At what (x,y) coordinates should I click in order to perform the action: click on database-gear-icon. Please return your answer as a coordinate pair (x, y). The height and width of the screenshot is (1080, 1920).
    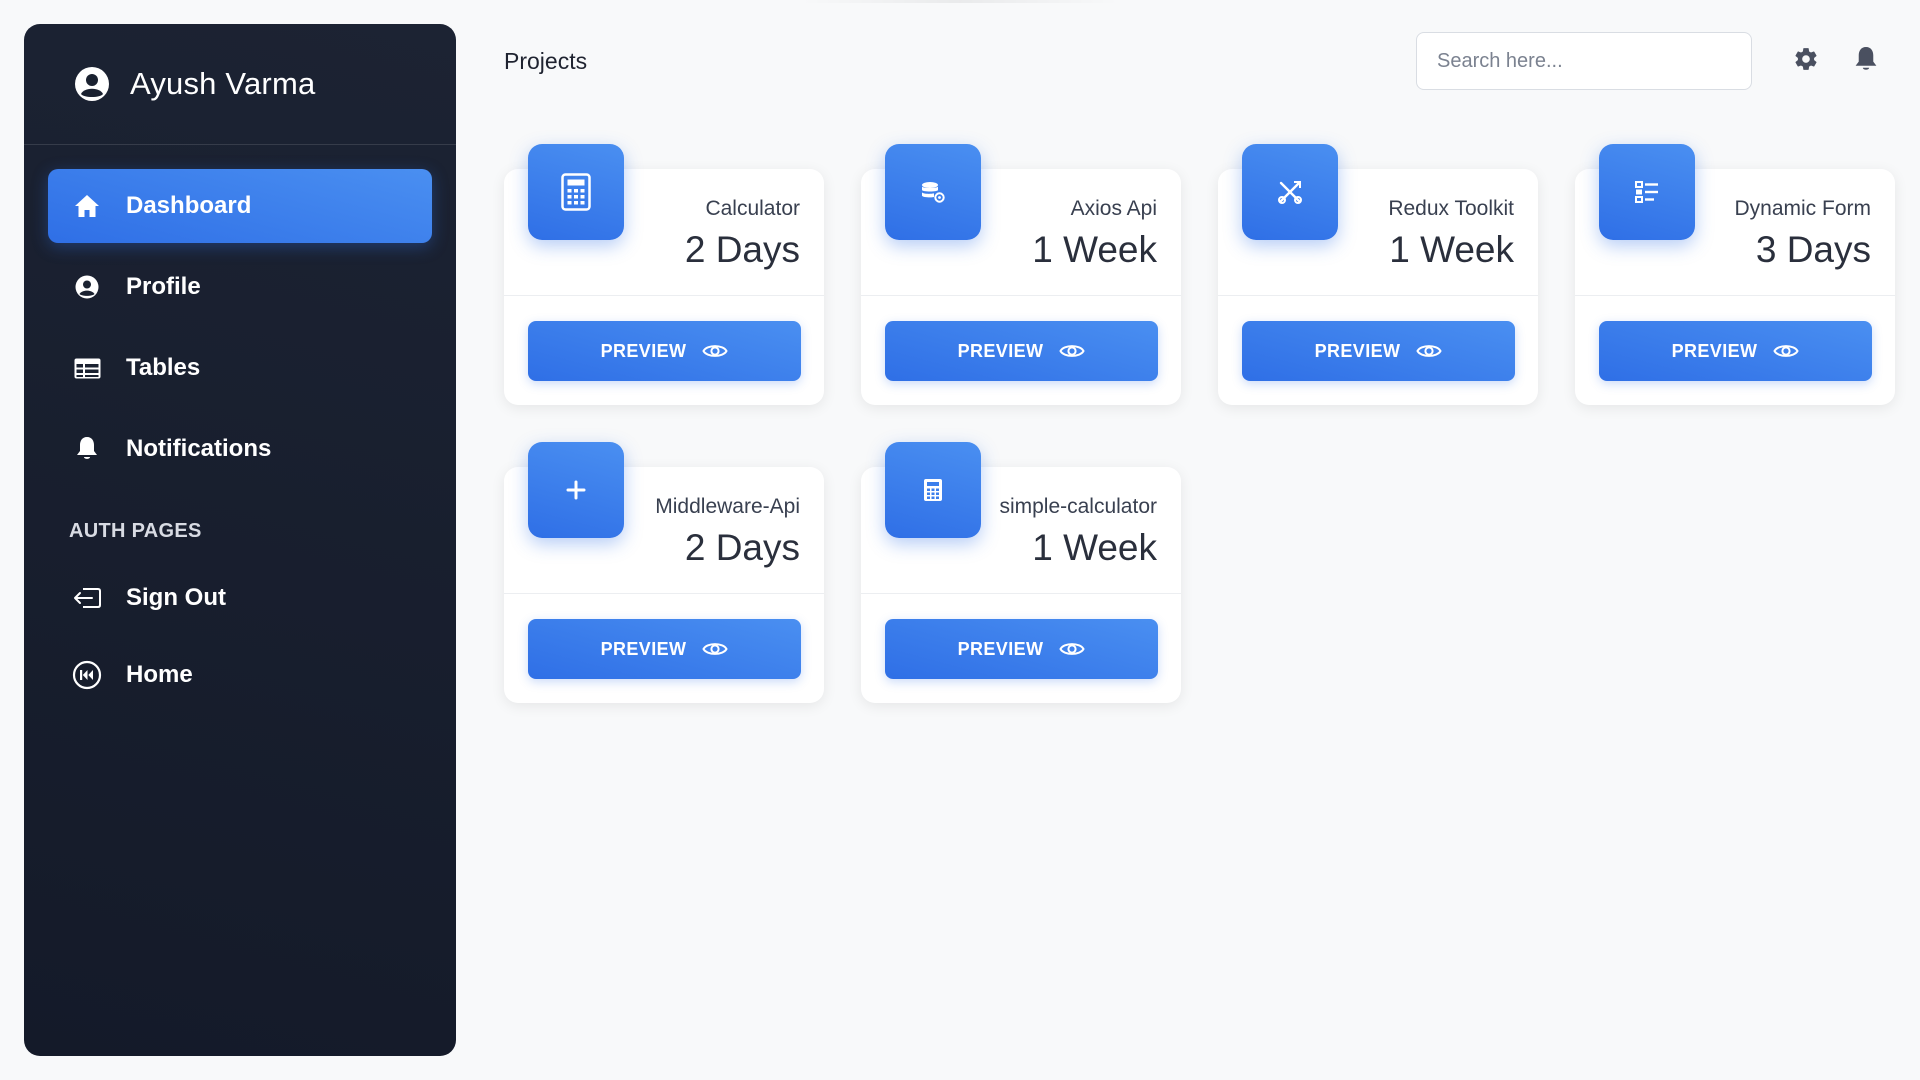
    Looking at the image, I should click on (933, 192).